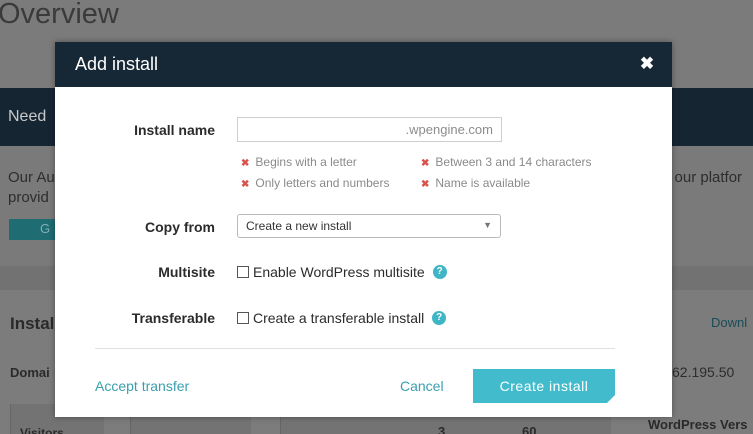 The width and height of the screenshot is (753, 434). Describe the element at coordinates (315, 183) in the screenshot. I see `rule-alphanumeric: ✖ Only letters and numbers` at that location.